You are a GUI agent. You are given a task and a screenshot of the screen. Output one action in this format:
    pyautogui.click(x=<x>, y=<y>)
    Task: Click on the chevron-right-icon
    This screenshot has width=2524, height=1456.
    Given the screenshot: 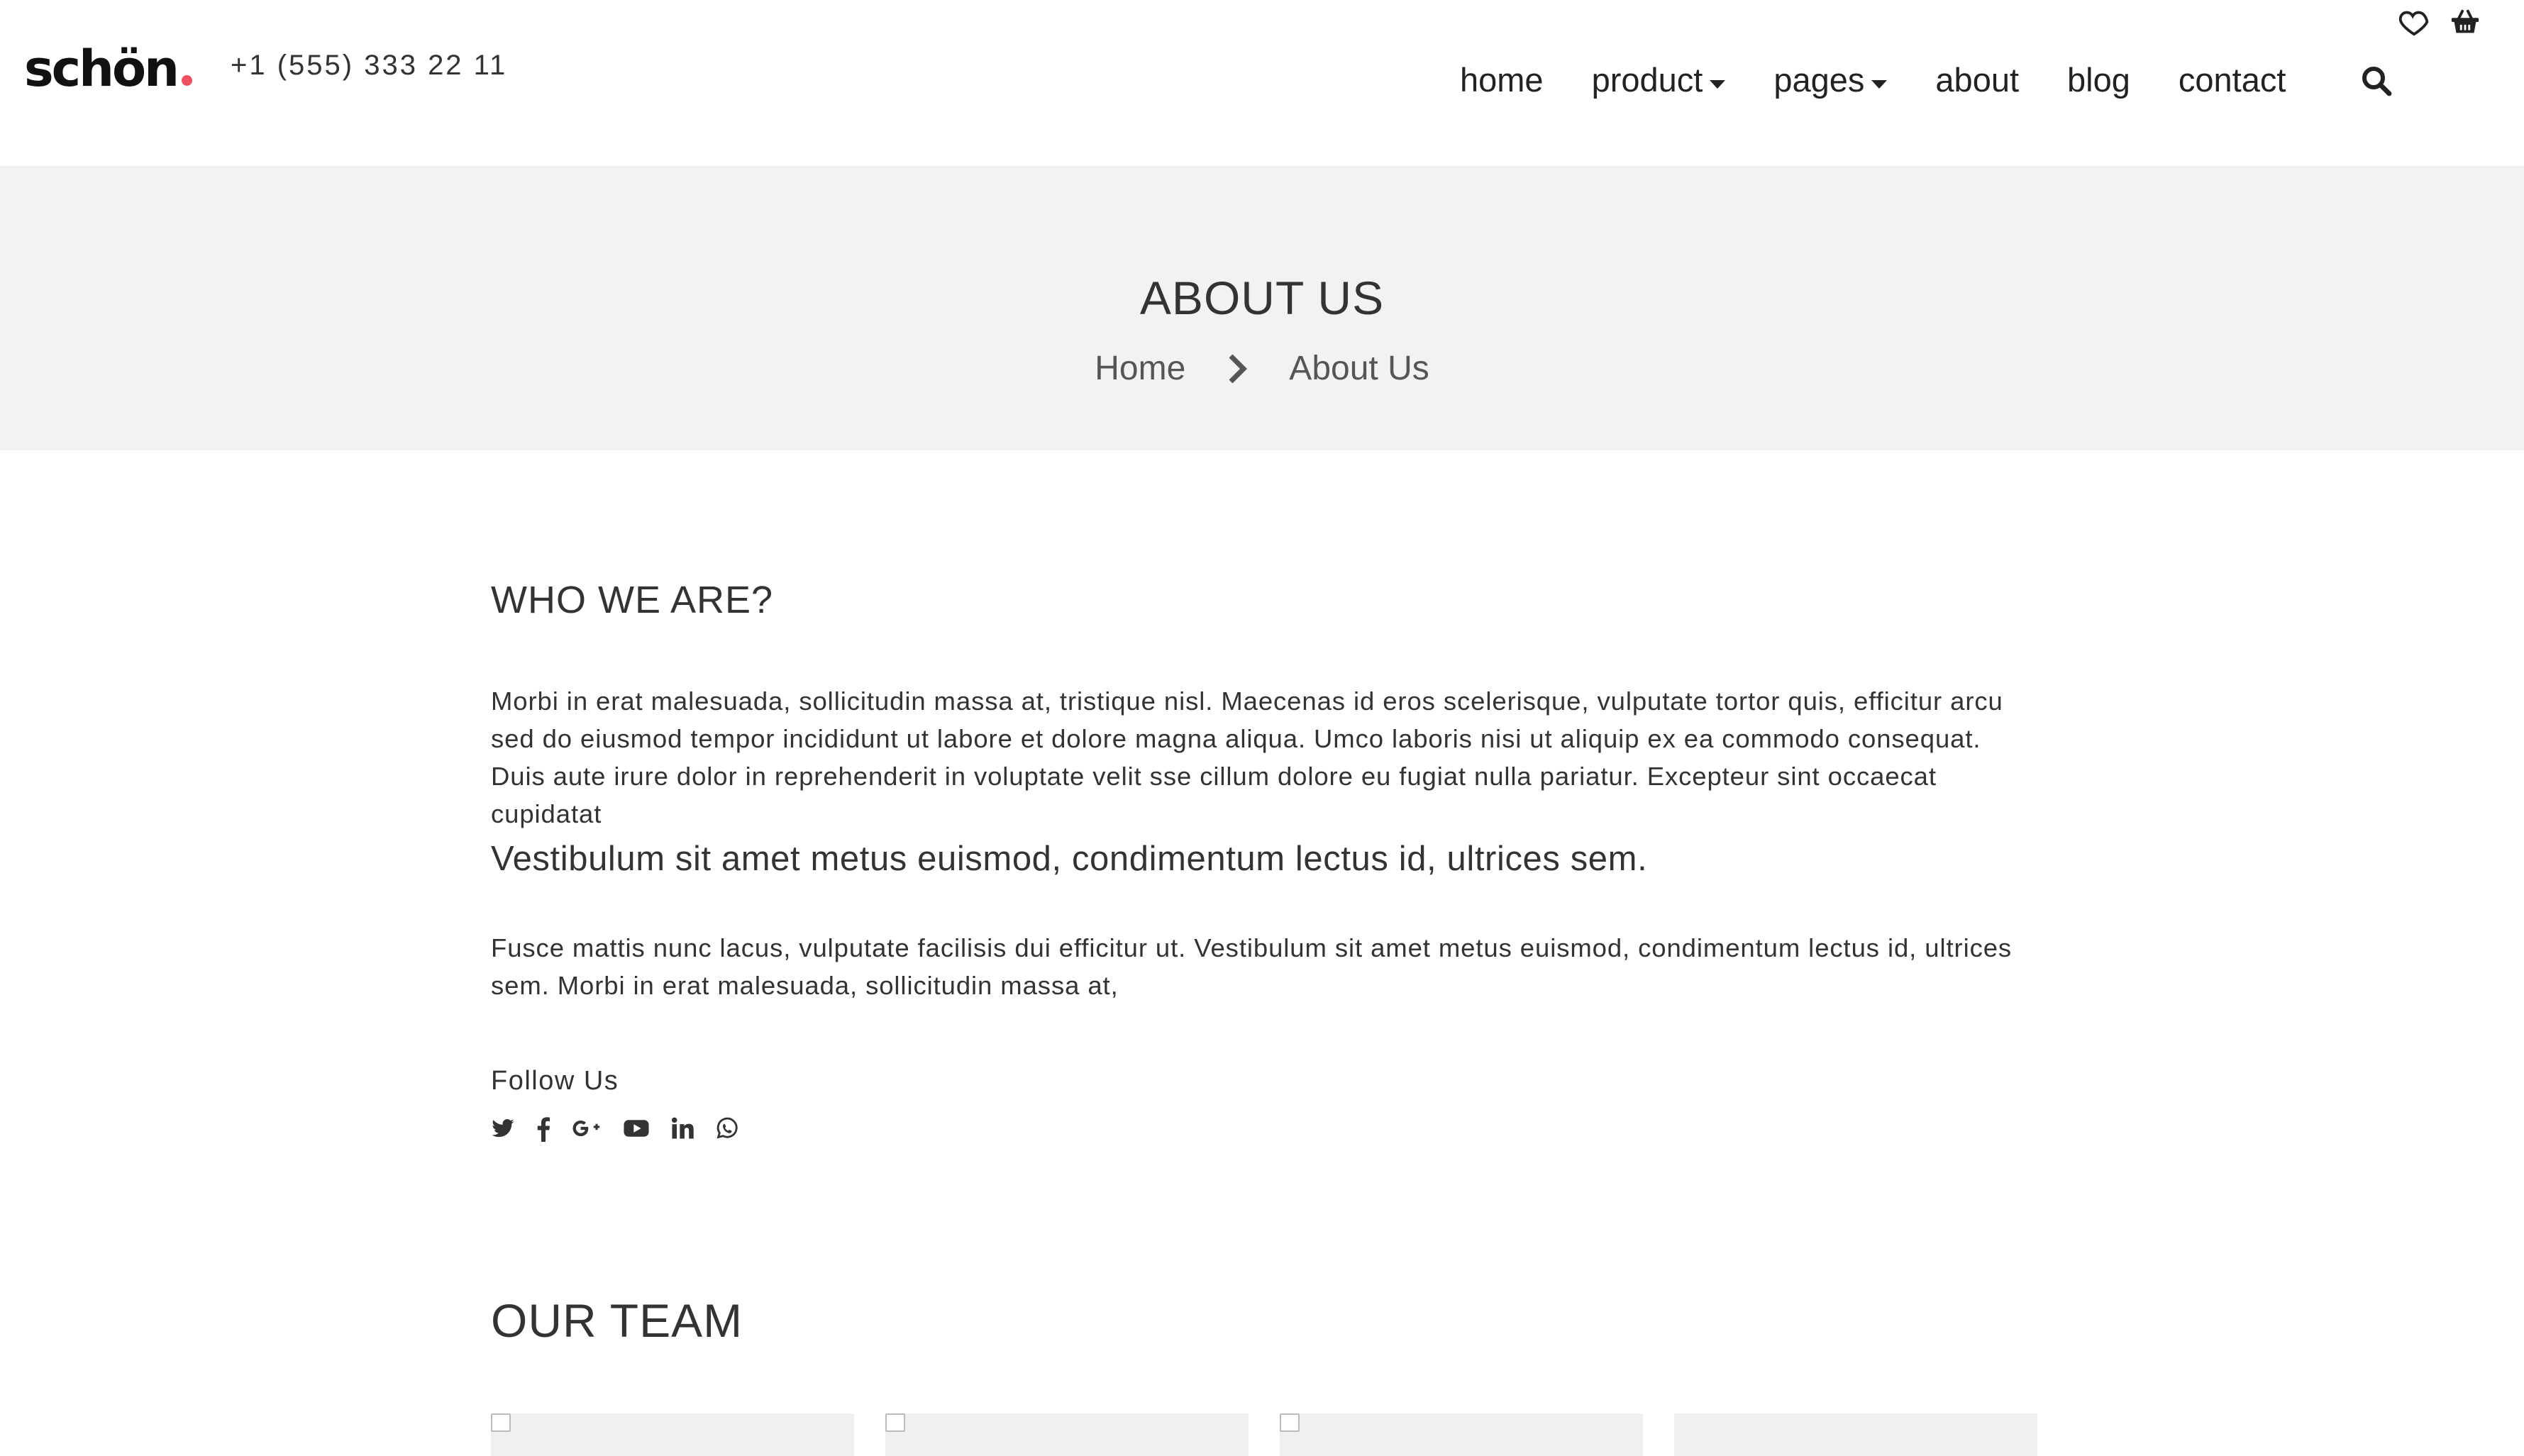 What is the action you would take?
    pyautogui.click(x=1237, y=369)
    